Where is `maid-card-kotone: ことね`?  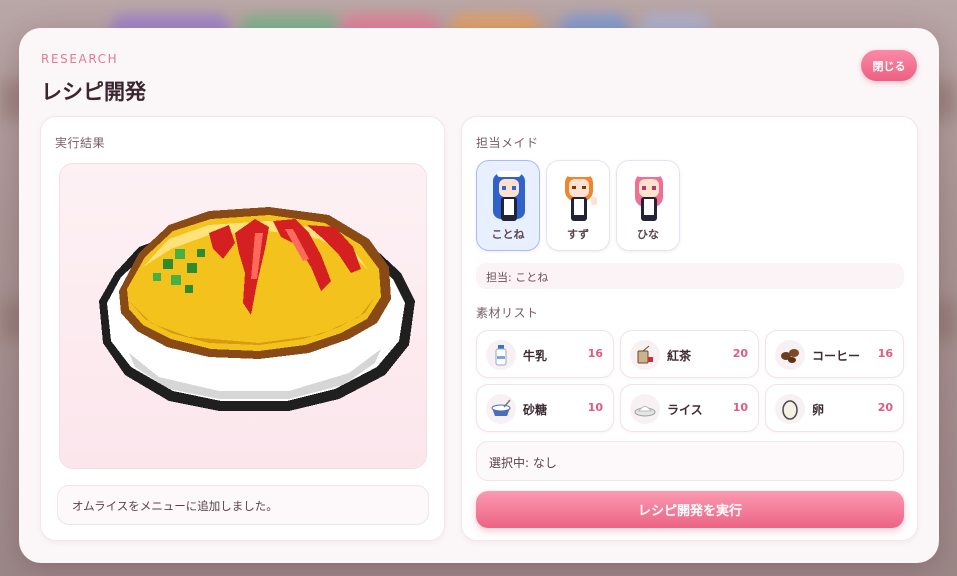 maid-card-kotone: ことね is located at coordinates (508, 205).